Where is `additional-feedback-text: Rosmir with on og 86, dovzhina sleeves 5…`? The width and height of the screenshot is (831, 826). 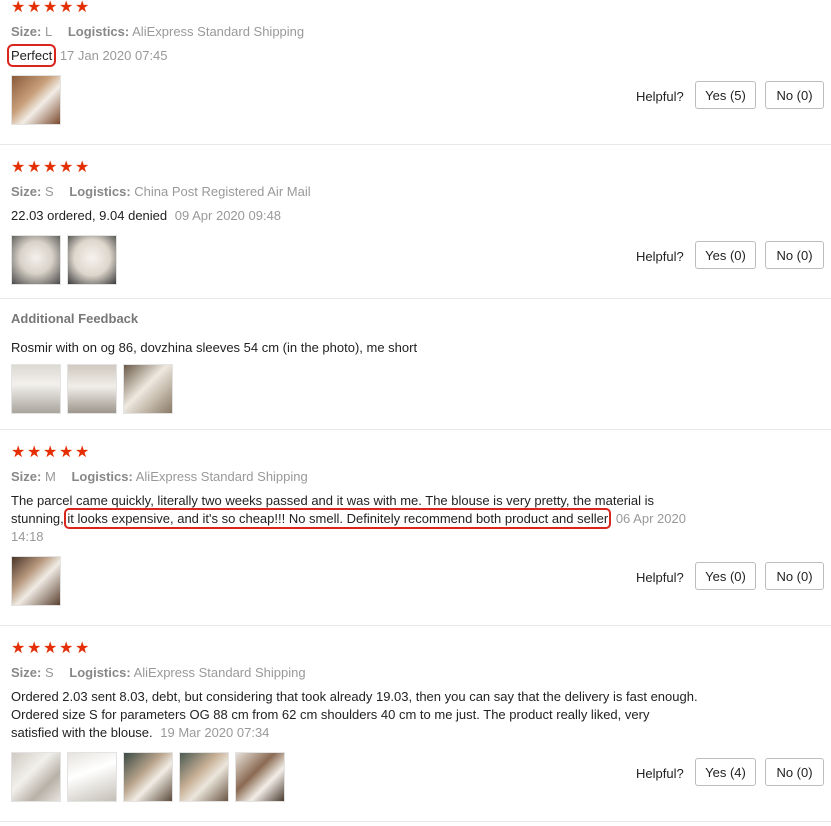 additional-feedback-text: Rosmir with on og 86, dovzhina sleeves 5… is located at coordinates (214, 347).